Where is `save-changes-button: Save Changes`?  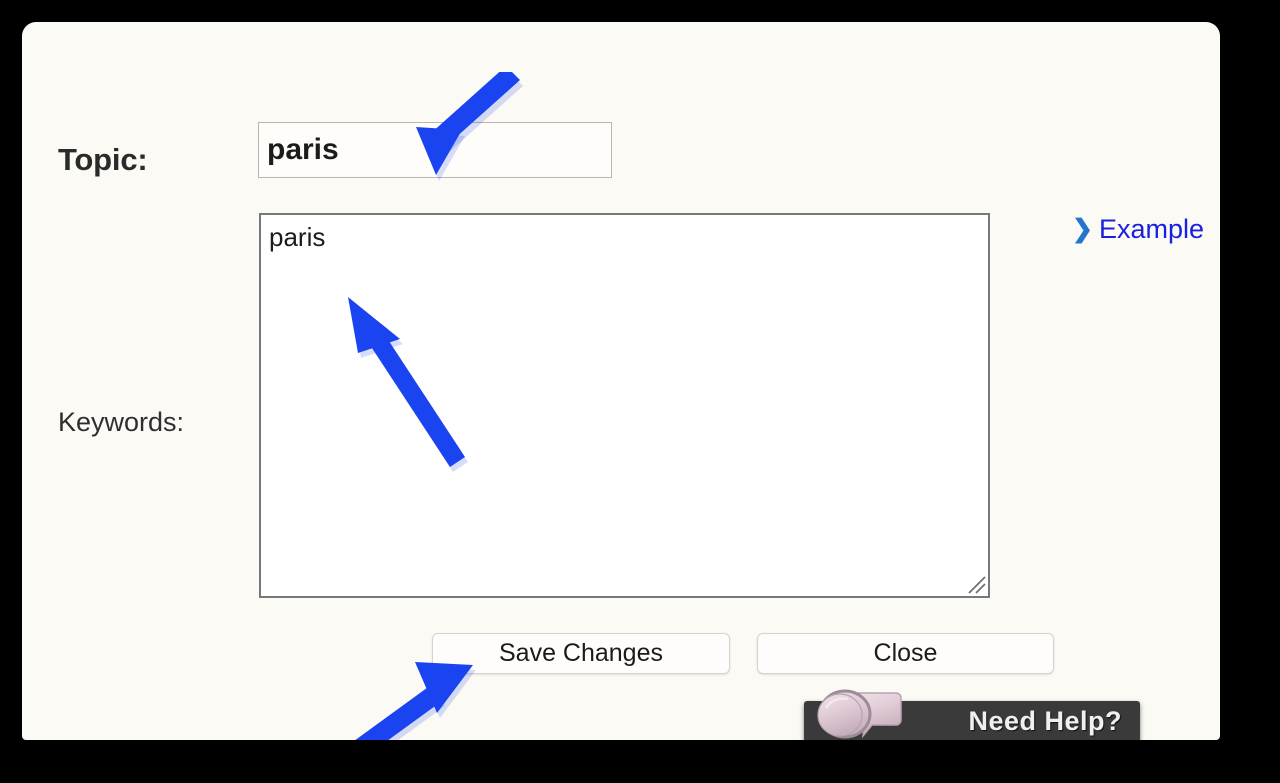 save-changes-button: Save Changes is located at coordinates (581, 653).